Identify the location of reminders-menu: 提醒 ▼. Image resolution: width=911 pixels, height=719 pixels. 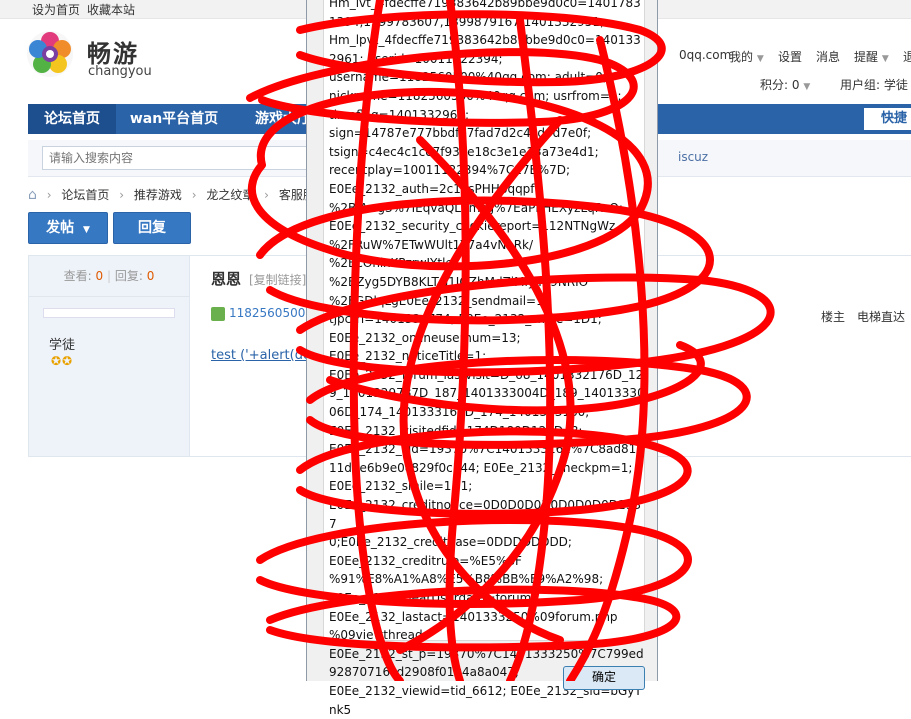
(871, 56).